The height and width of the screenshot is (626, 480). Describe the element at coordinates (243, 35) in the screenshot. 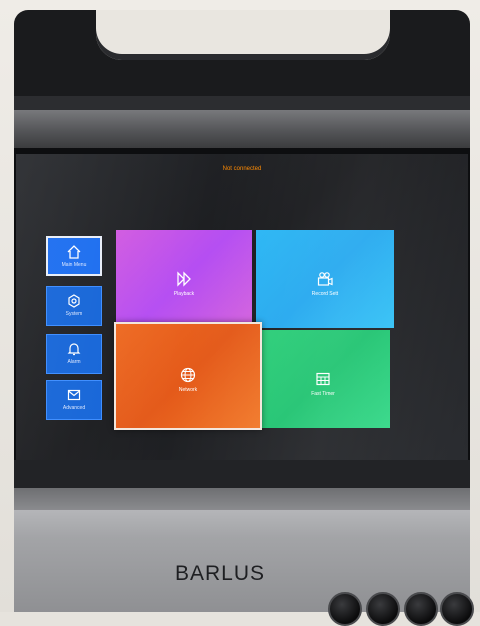

I see `device-handle-cutout` at that location.